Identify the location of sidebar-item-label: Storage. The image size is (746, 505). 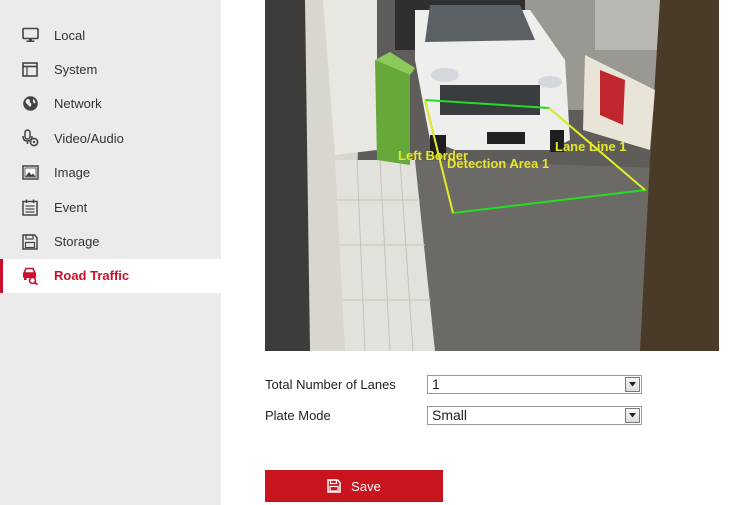
(77, 242).